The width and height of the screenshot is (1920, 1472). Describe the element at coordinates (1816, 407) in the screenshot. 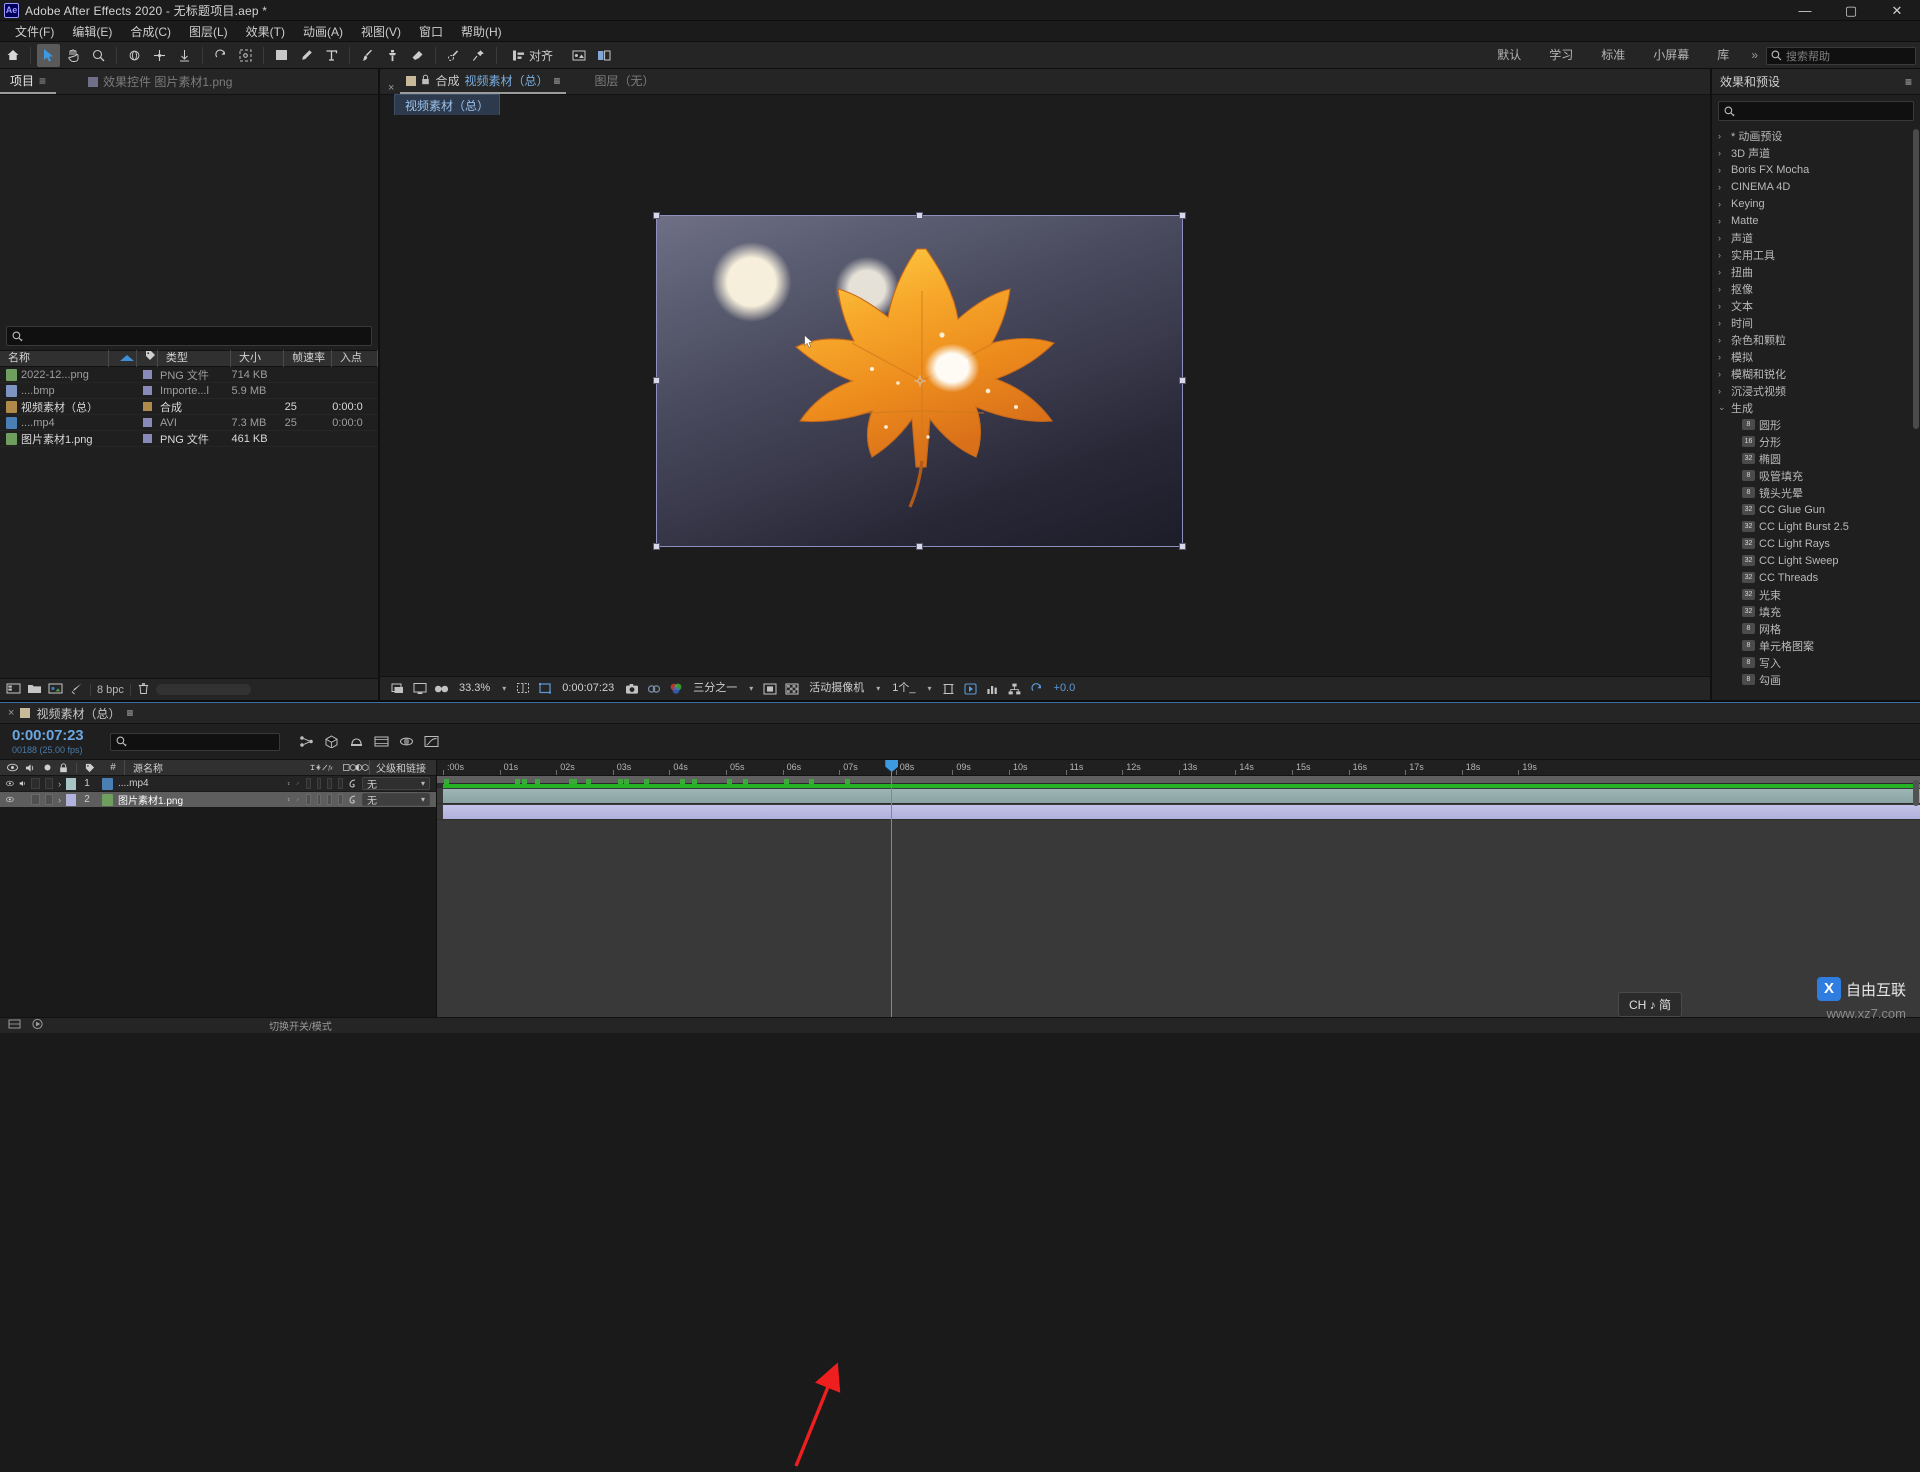

I see `effect-group: ⌄ 生成` at that location.